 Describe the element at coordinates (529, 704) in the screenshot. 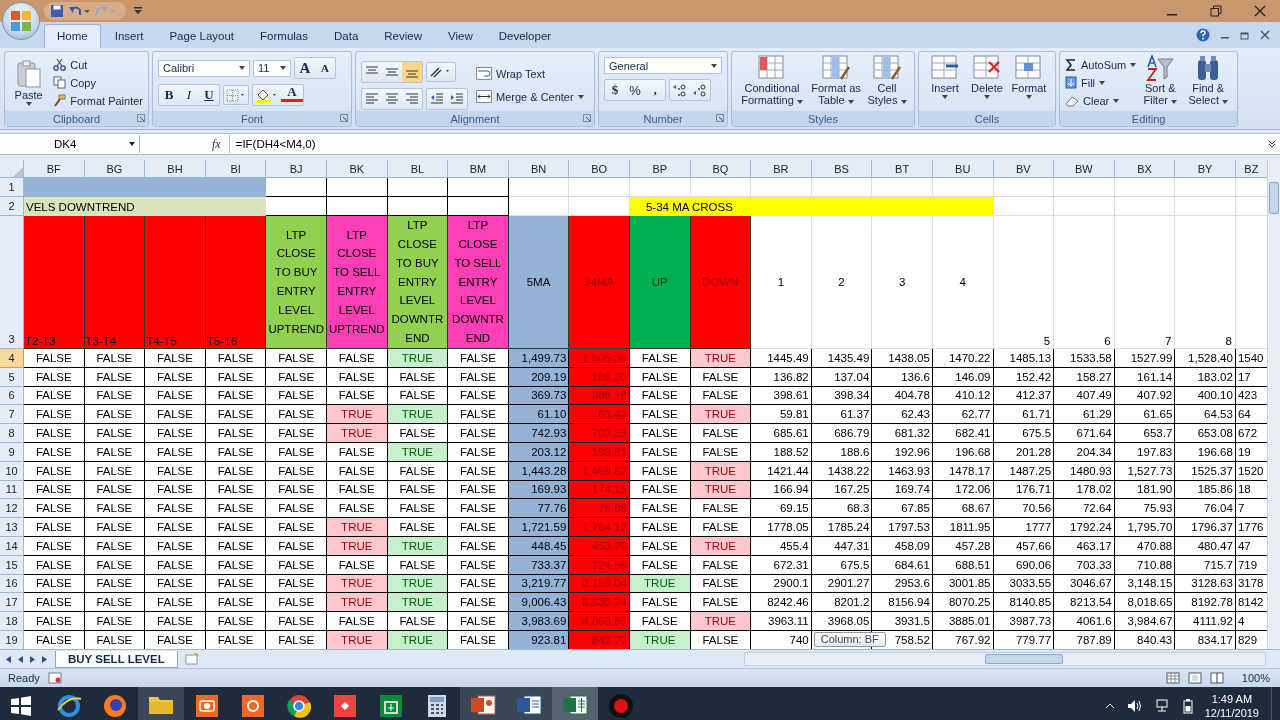

I see `document-icon` at that location.